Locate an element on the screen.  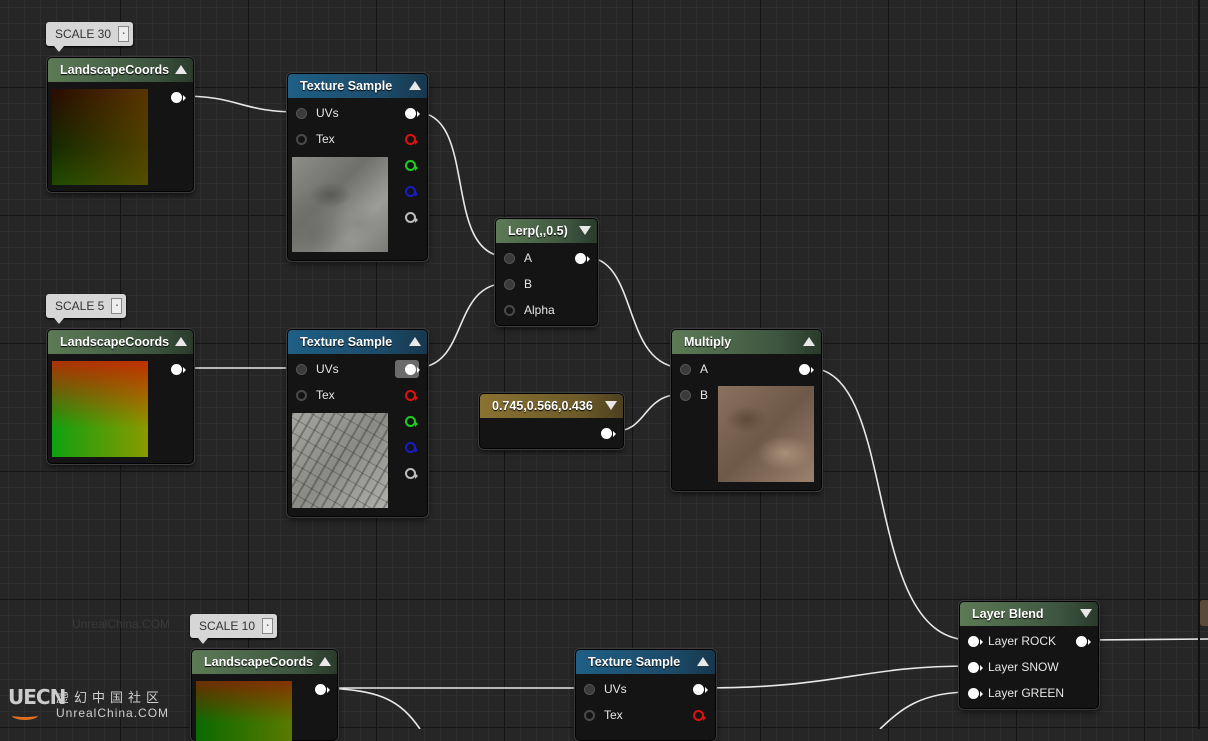
wire-to-layer-green is located at coordinates (925, 710).